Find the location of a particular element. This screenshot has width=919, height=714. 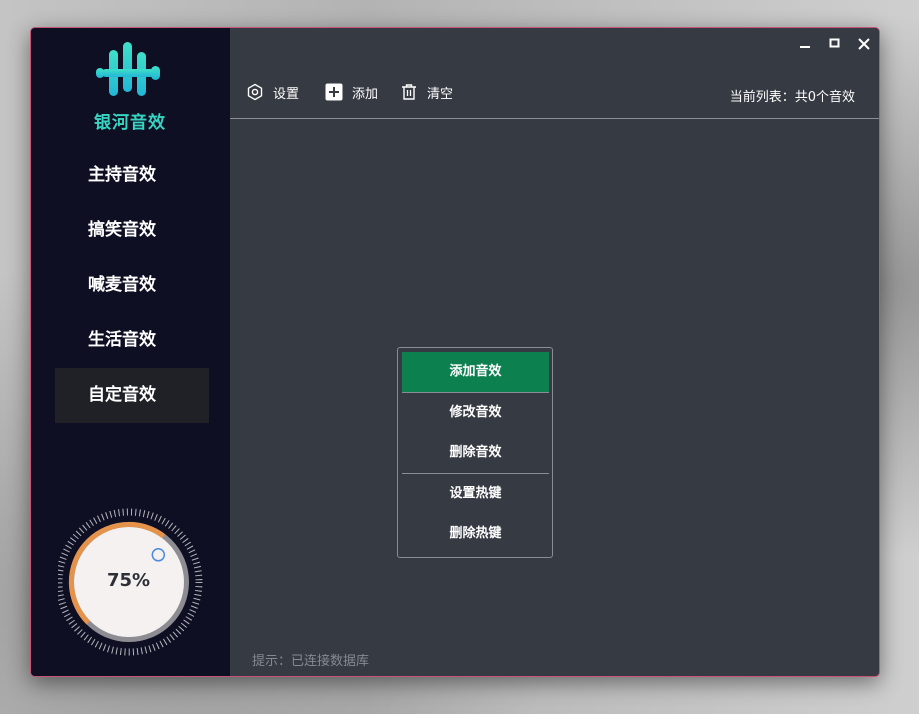

maximize-button is located at coordinates (835, 44).